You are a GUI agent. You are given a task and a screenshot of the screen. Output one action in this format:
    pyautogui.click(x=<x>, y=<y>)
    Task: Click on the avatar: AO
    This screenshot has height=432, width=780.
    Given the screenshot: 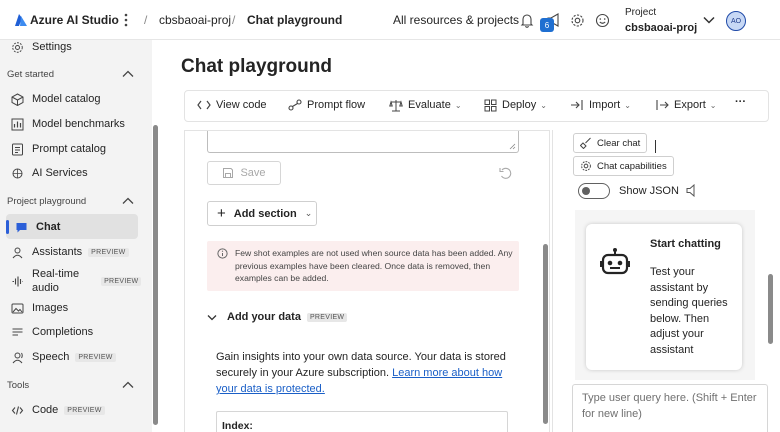 What is the action you would take?
    pyautogui.click(x=736, y=21)
    